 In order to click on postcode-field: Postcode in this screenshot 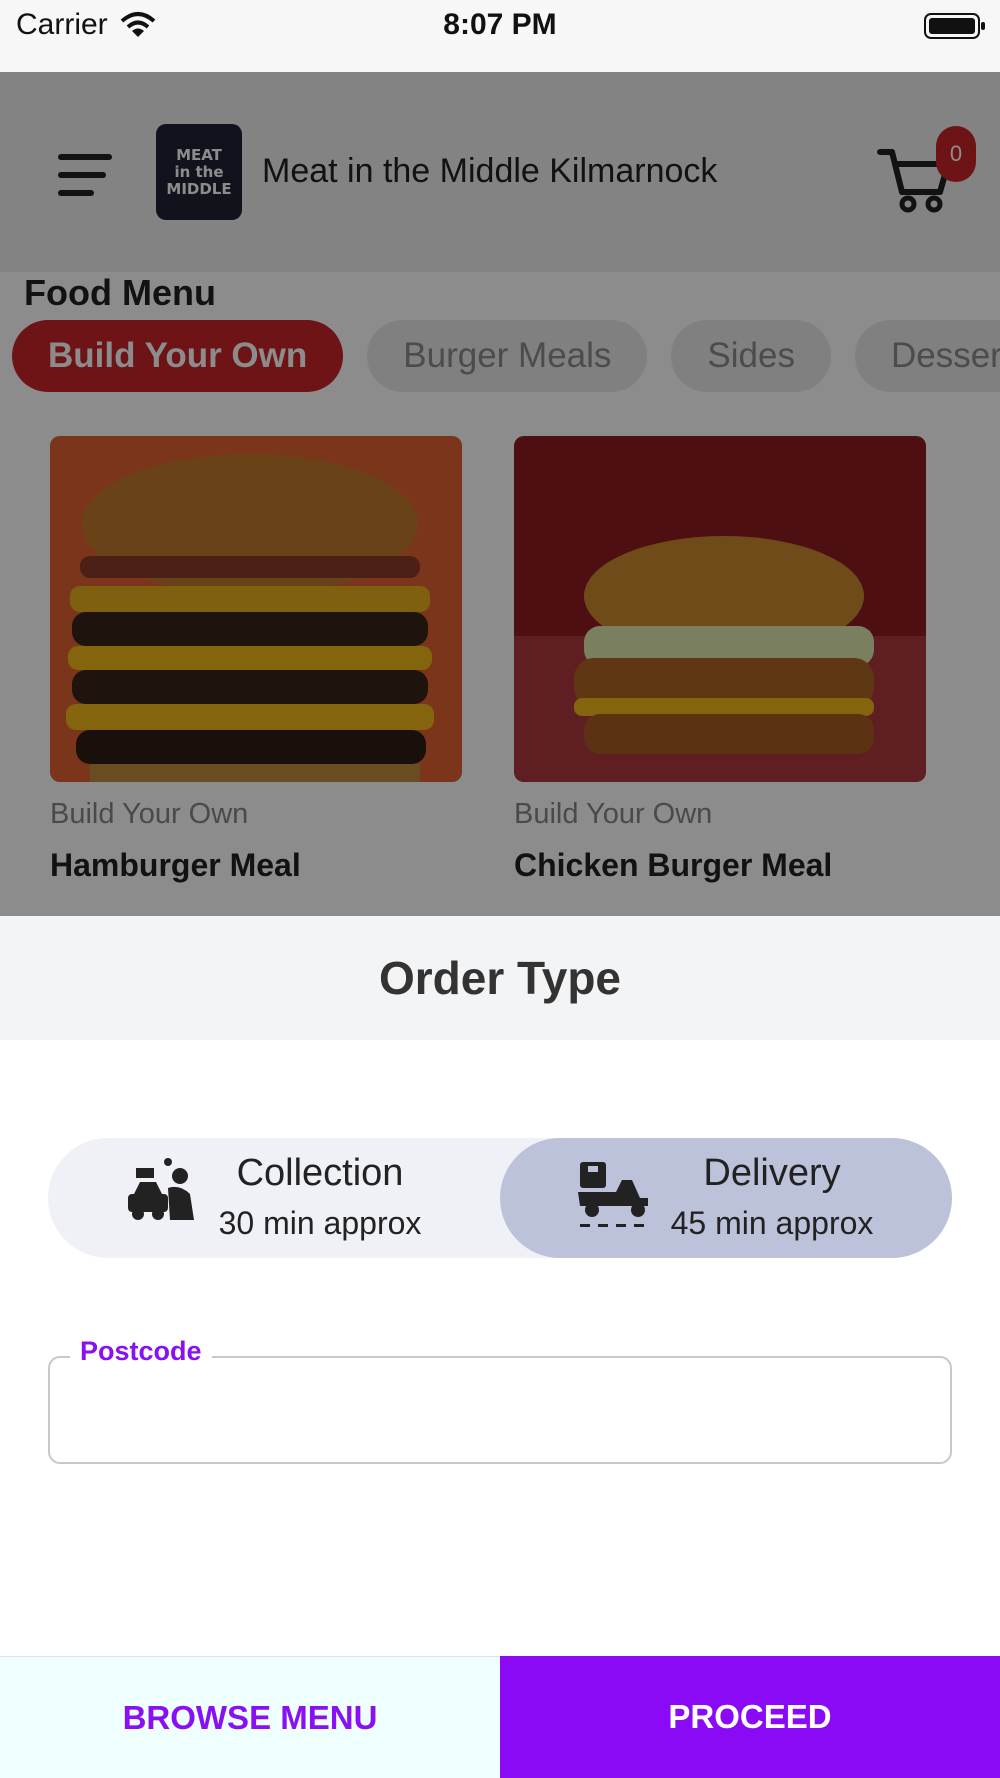, I will do `click(500, 1400)`.